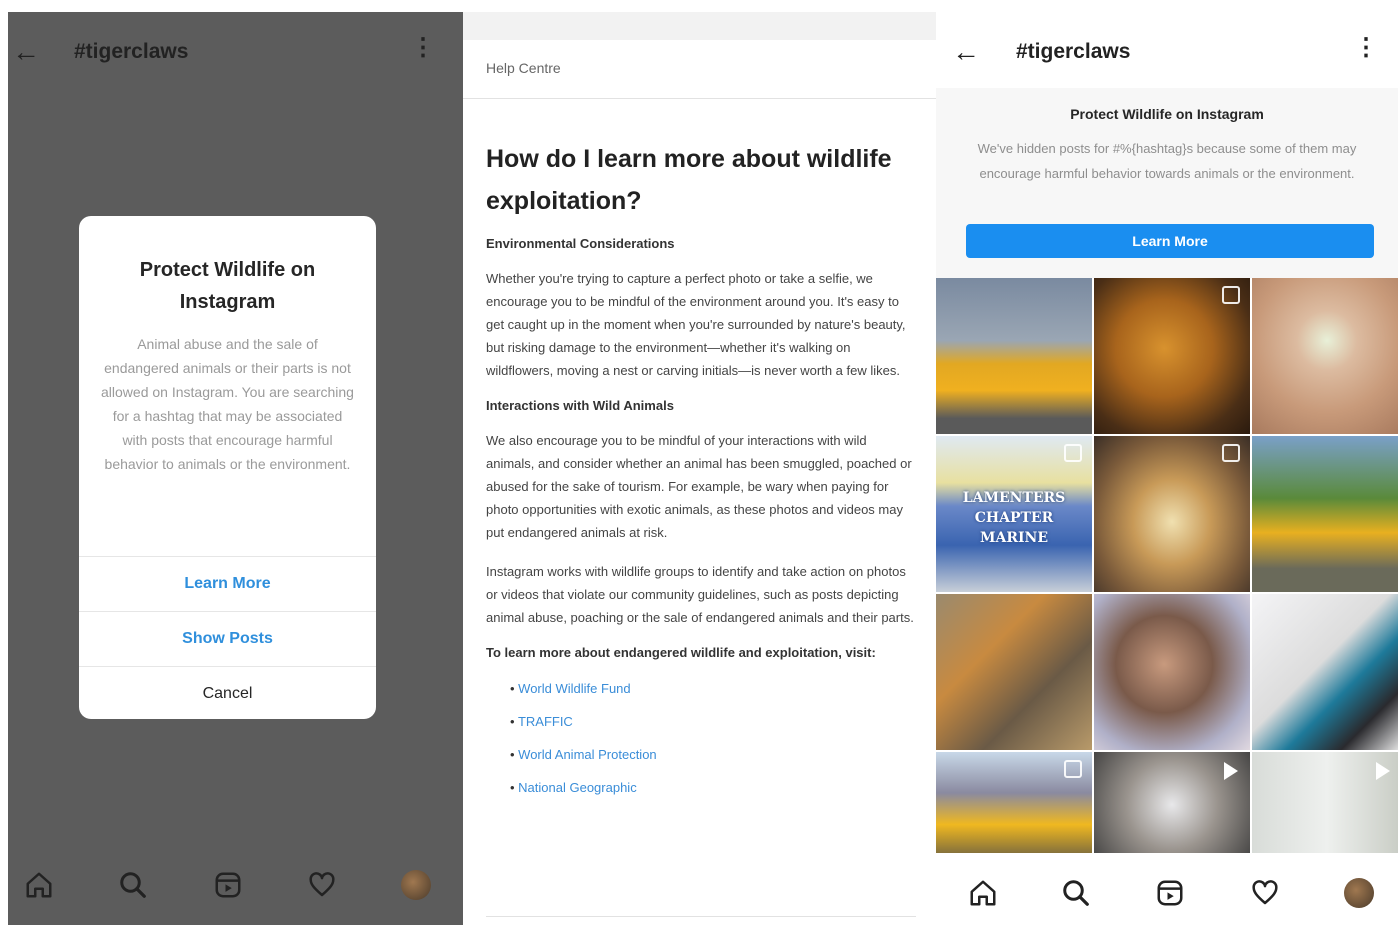 This screenshot has height=925, width=1398. What do you see at coordinates (523, 68) in the screenshot?
I see `breadcrumb: Help Centre` at bounding box center [523, 68].